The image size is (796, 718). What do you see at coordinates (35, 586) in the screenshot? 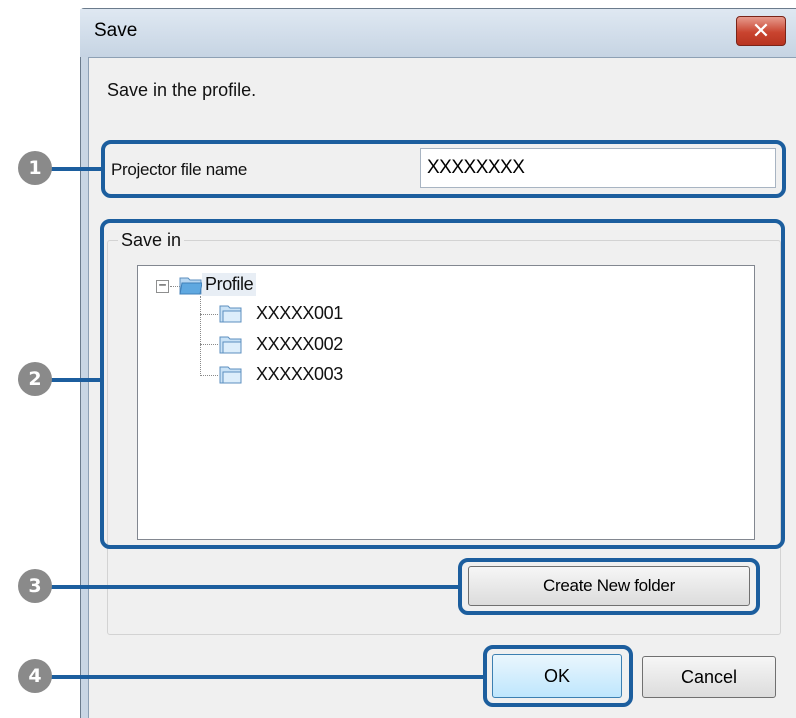
I see `callout-marker-3: 3` at bounding box center [35, 586].